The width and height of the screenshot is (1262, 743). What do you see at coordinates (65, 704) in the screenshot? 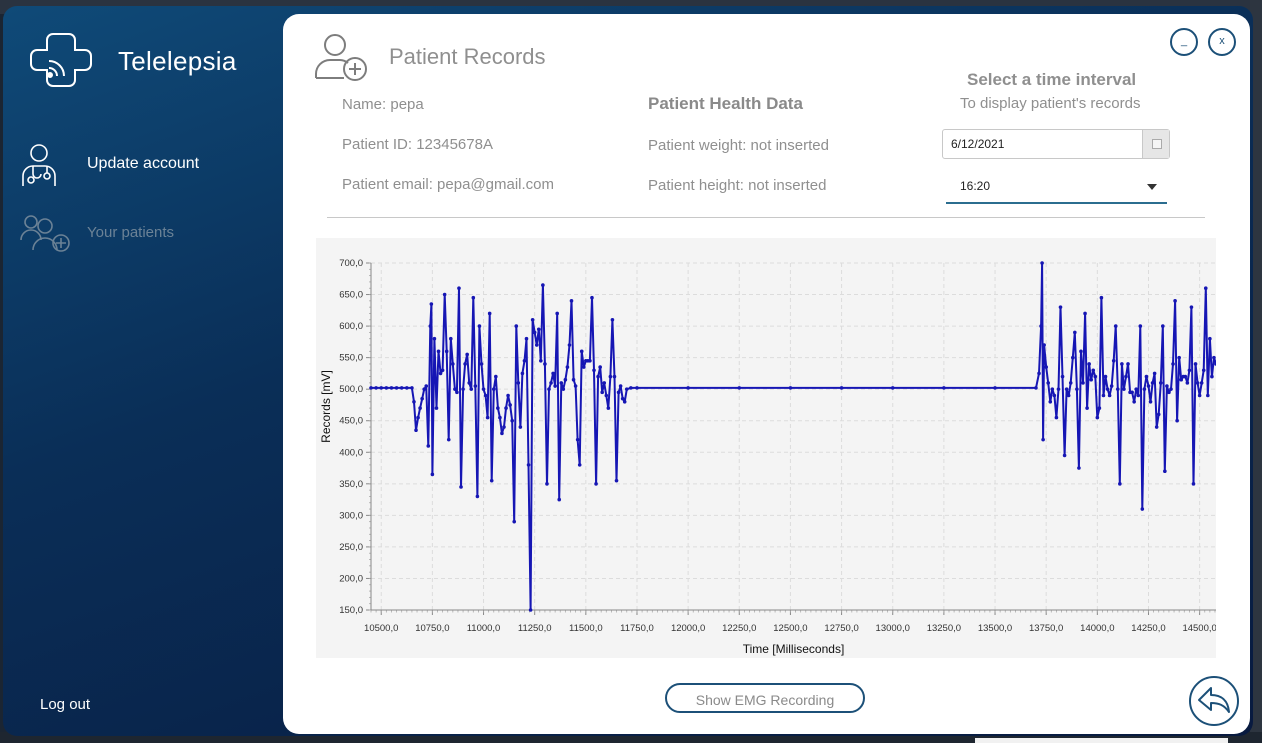
I see `logout-link: Log out` at bounding box center [65, 704].